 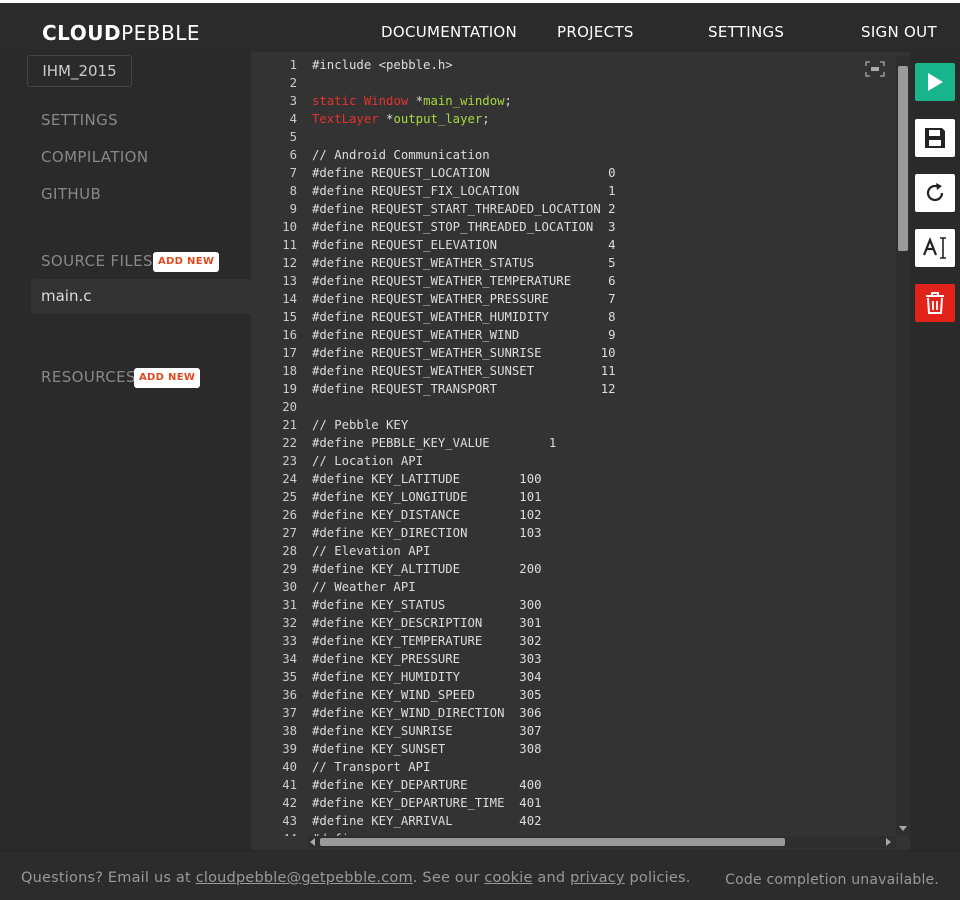 I want to click on code-line: 13 #define REQUEST_WEATHER_TEMPERATURE 6, so click(x=573, y=281).